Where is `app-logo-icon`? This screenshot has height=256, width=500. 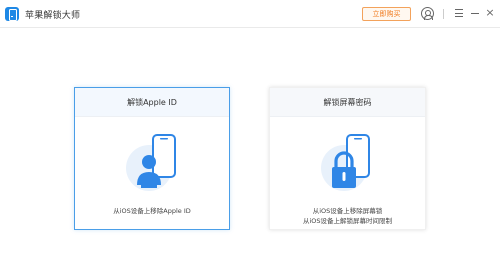
app-logo-icon is located at coordinates (12, 14).